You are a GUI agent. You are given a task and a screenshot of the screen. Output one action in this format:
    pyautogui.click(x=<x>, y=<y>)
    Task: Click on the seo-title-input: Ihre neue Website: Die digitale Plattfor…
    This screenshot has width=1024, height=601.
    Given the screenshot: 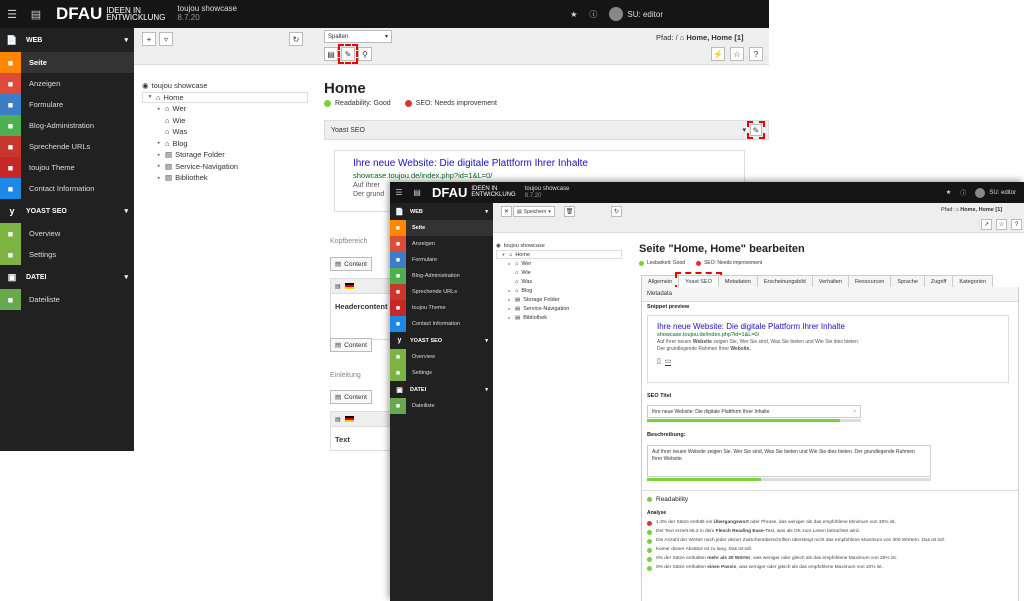 What is the action you would take?
    pyautogui.click(x=754, y=411)
    